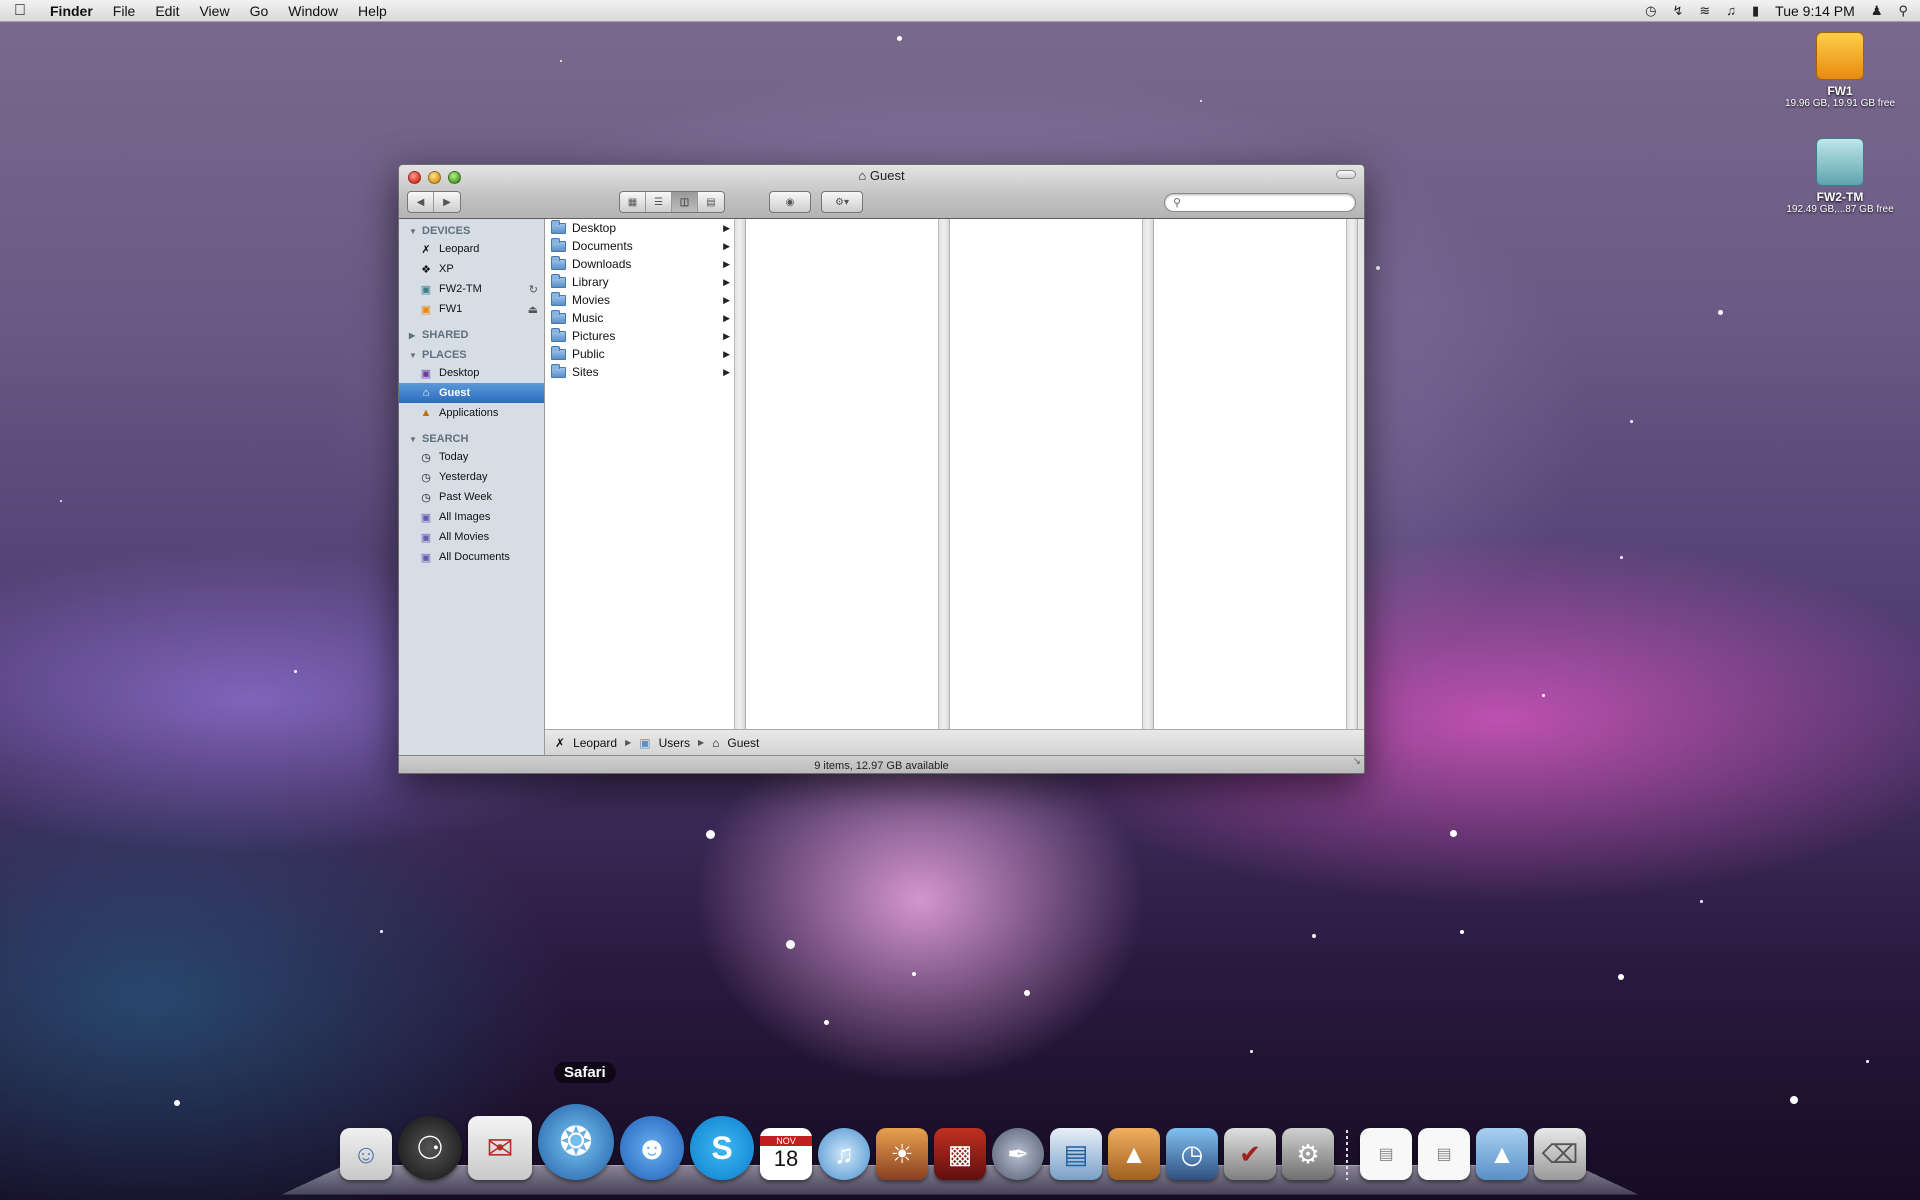  What do you see at coordinates (167, 11) in the screenshot?
I see `menu-edit: Edit` at bounding box center [167, 11].